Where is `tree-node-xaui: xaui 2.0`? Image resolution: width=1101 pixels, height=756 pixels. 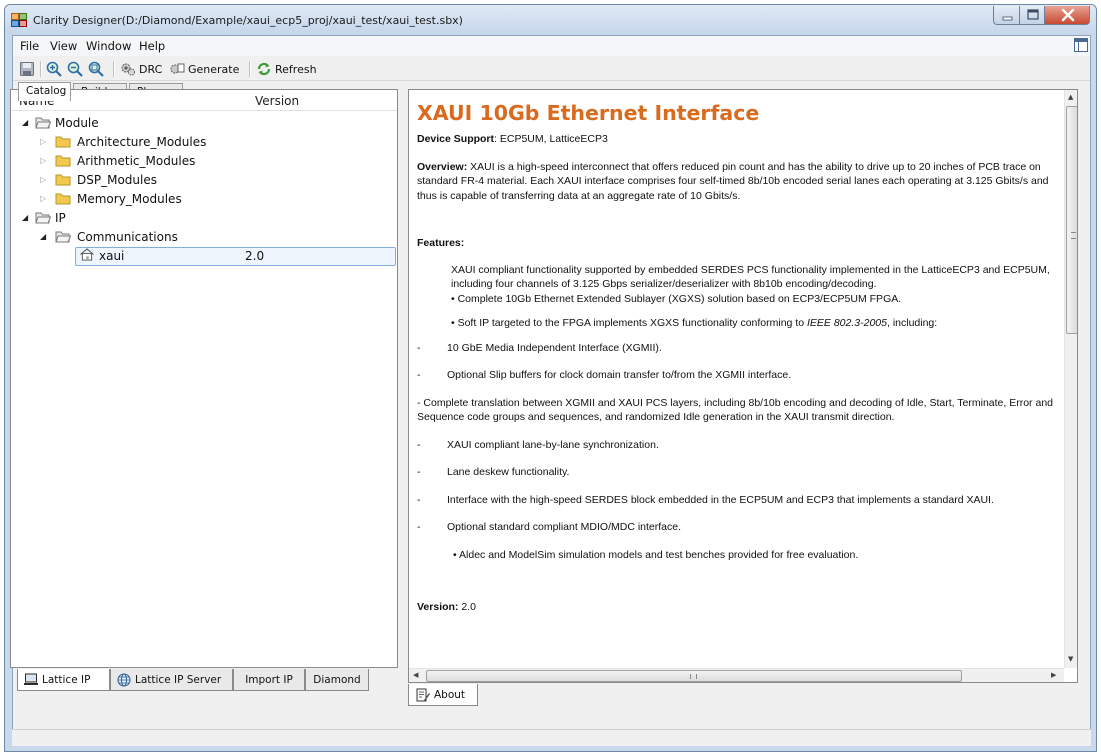
tree-node-xaui: xaui 2.0 is located at coordinates (204, 256).